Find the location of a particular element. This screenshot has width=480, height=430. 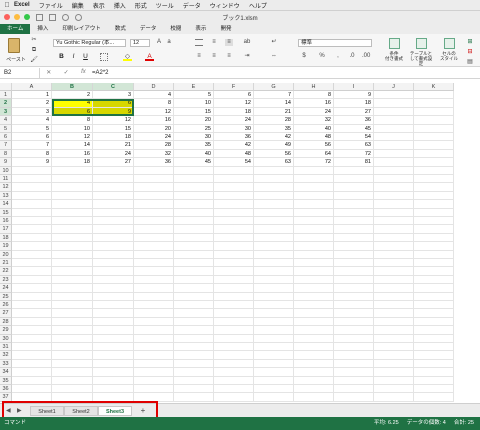

cell-j14 is located at coordinates (394, 204).